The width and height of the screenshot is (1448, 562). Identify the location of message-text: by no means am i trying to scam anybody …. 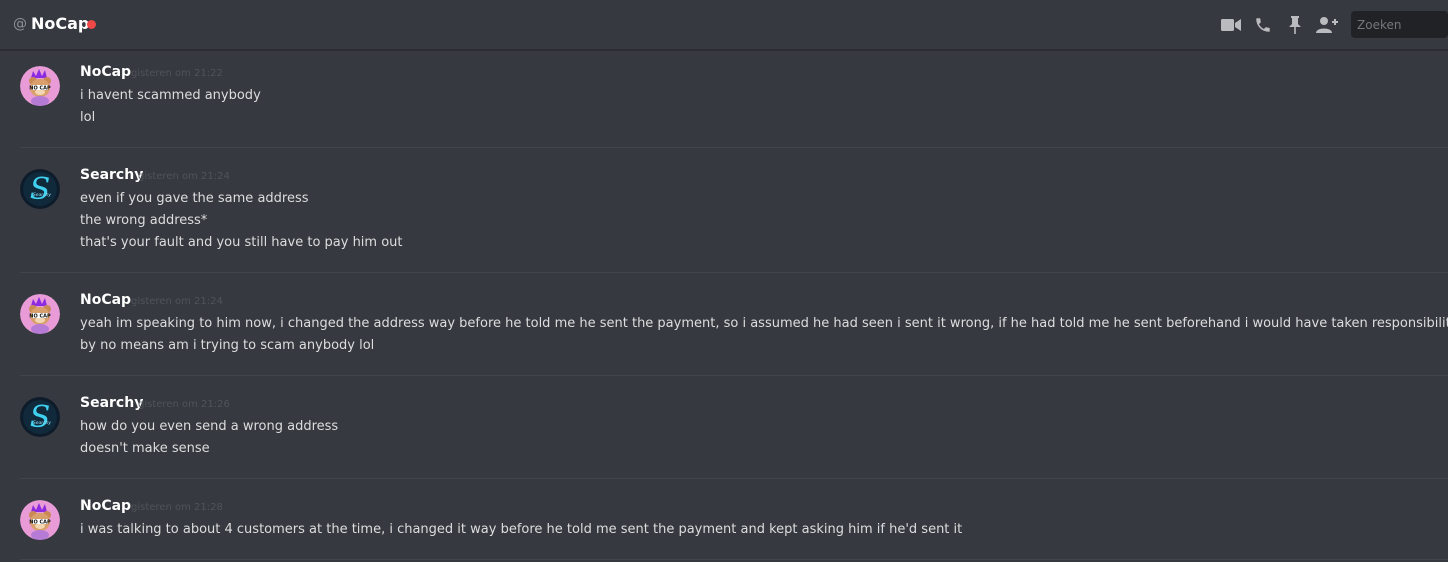
(227, 345).